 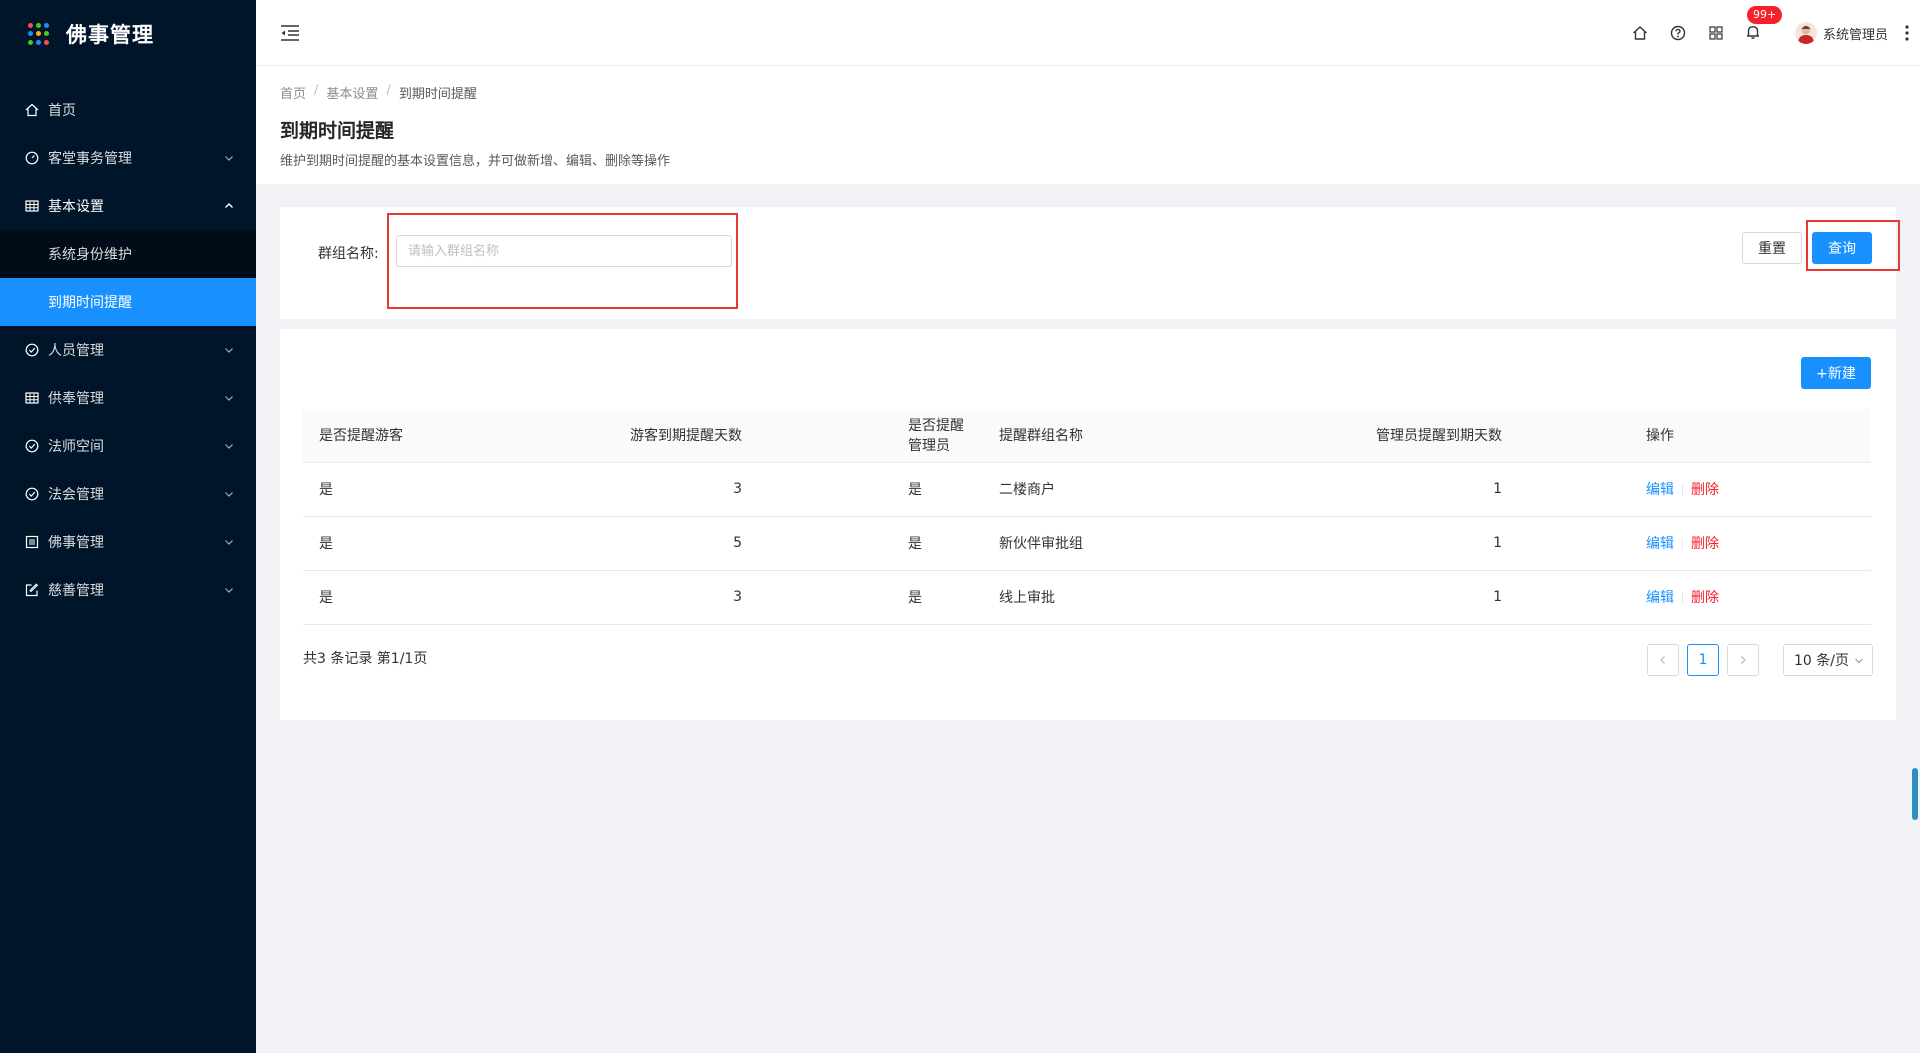 What do you see at coordinates (128, 590) in the screenshot?
I see `sidebar-item-charity: 慈善管理` at bounding box center [128, 590].